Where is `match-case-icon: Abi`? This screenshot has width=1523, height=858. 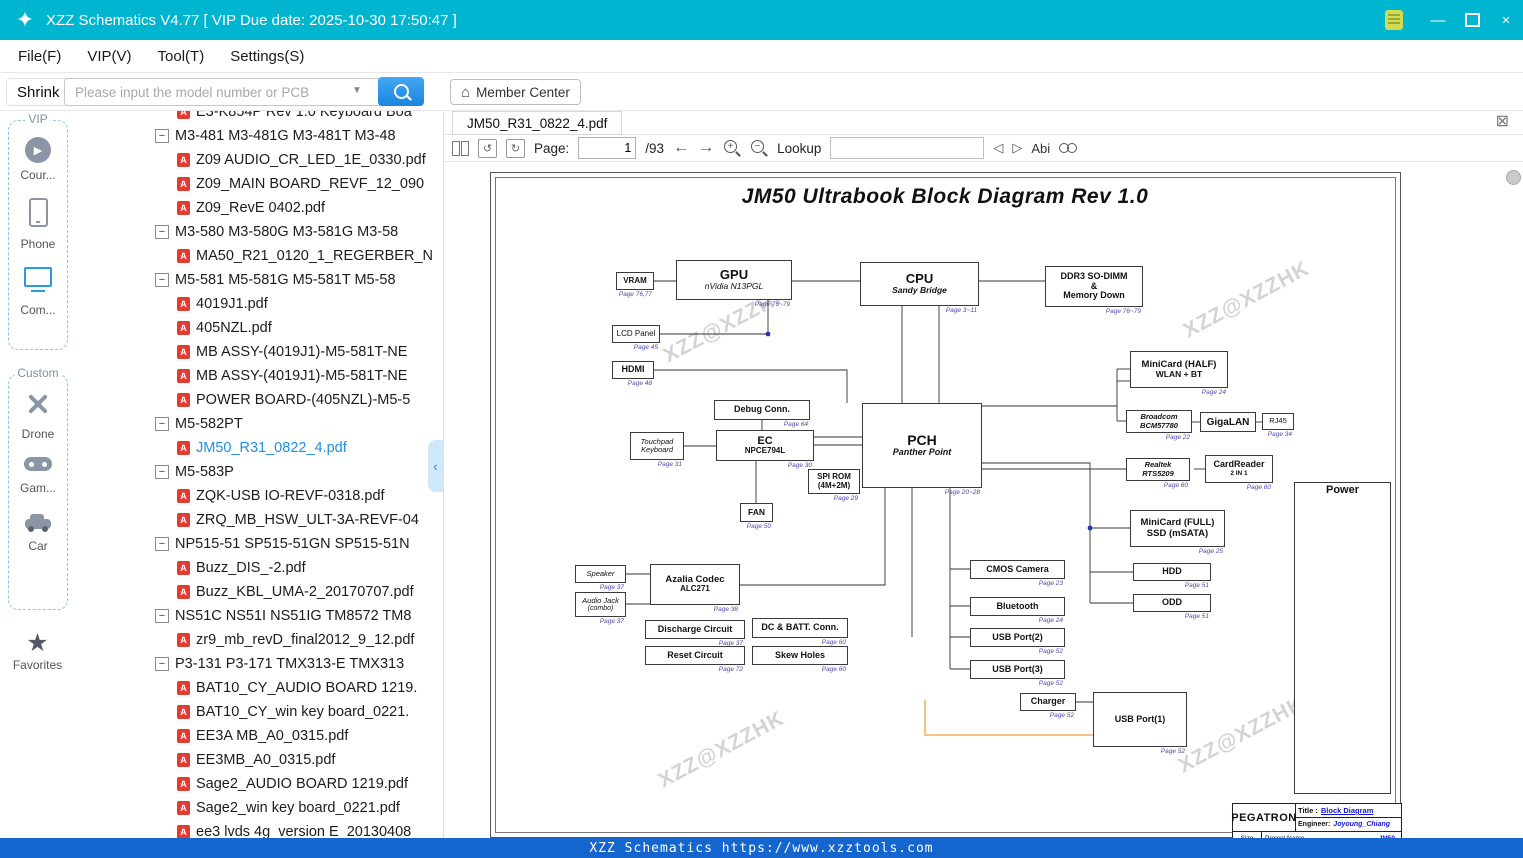 match-case-icon: Abi is located at coordinates (1040, 148).